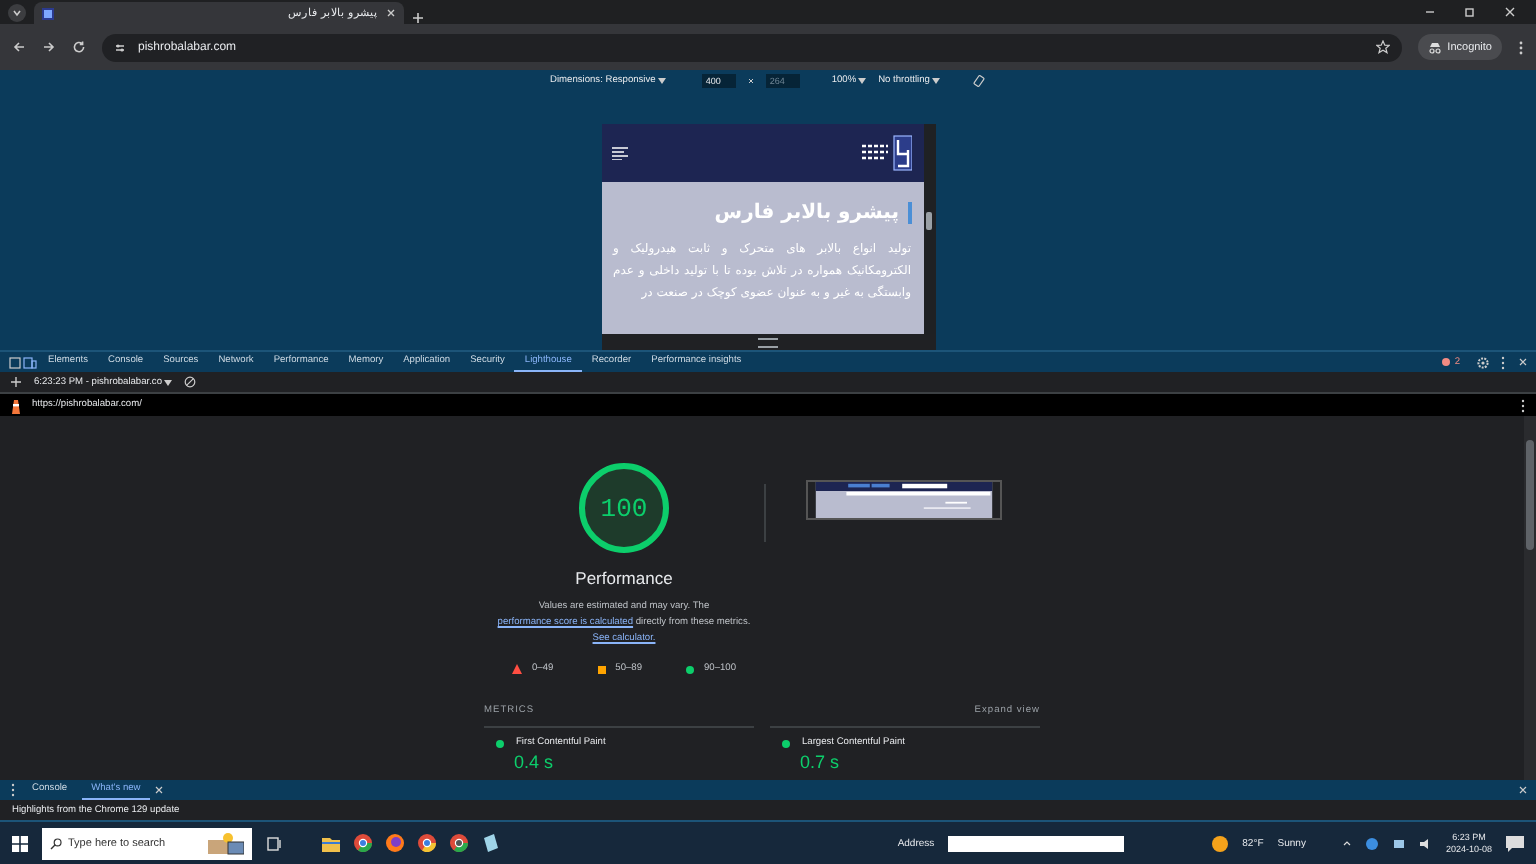 The height and width of the screenshot is (864, 1536). Describe the element at coordinates (1434, 47) in the screenshot. I see `incognito-icon` at that location.